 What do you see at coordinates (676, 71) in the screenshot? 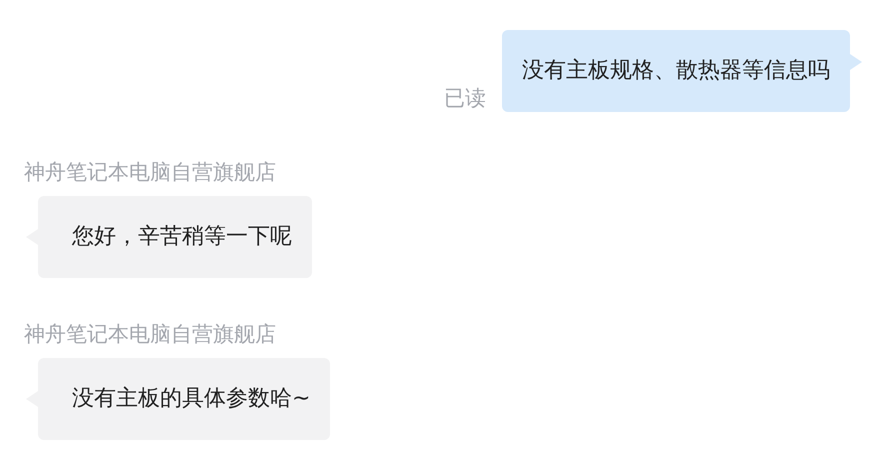
I see `message-bubble: 没有主板规格、散热器等信息吗` at bounding box center [676, 71].